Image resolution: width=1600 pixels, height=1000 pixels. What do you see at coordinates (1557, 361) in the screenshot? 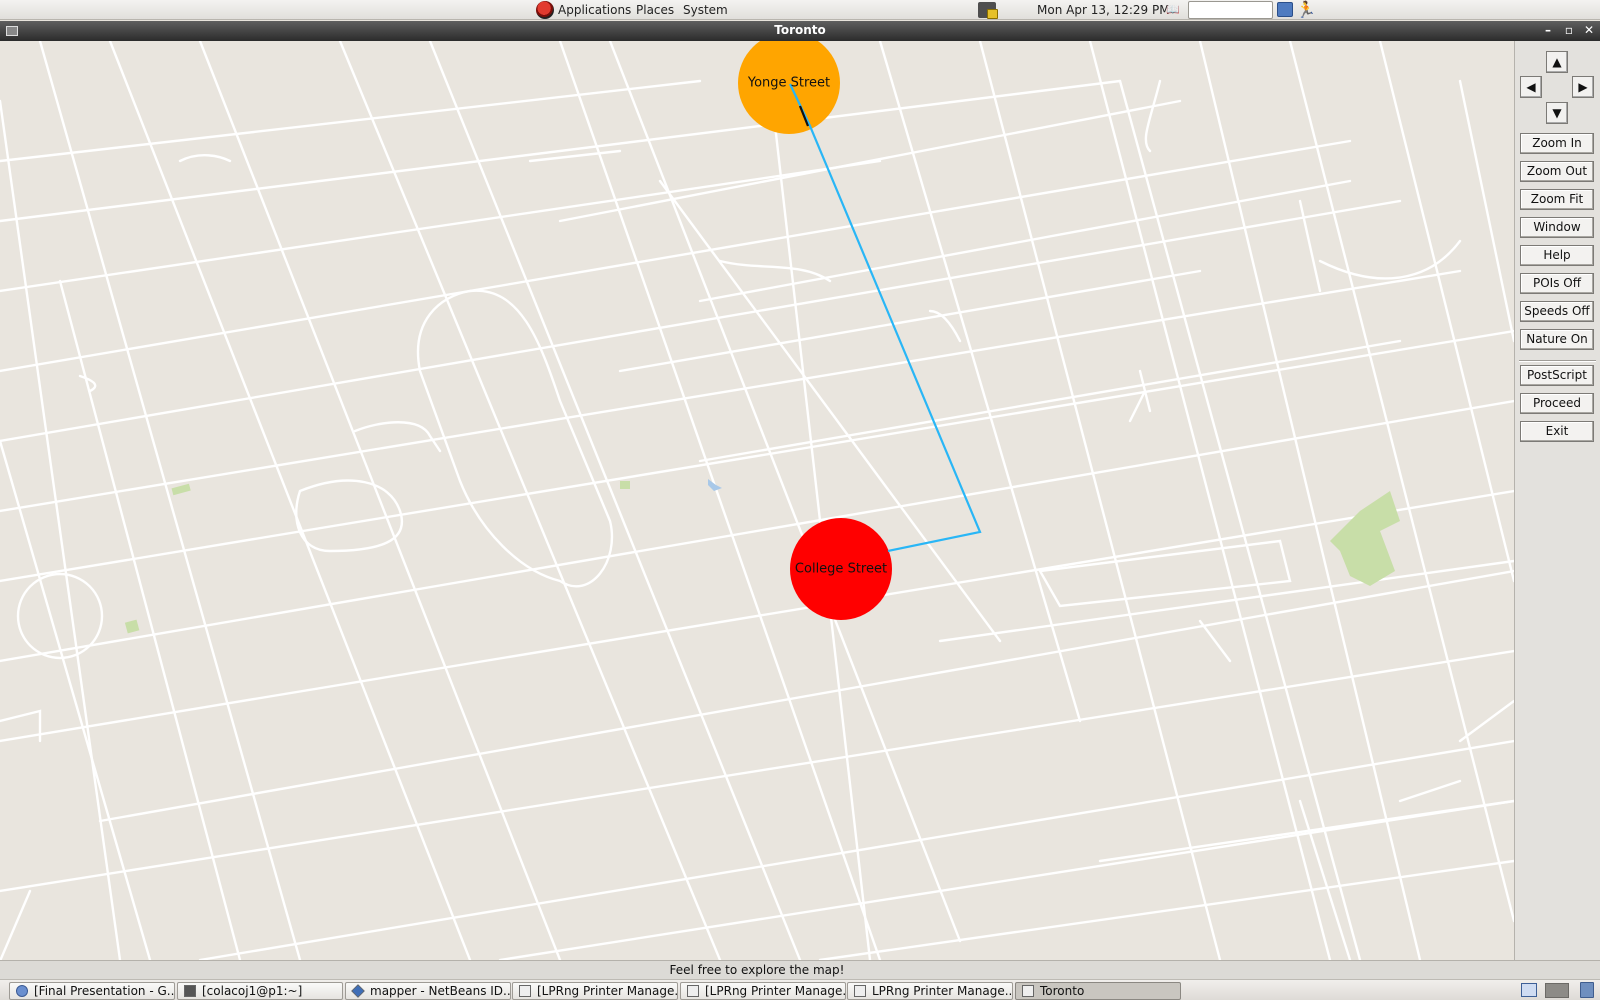
I see `controls-separator` at bounding box center [1557, 361].